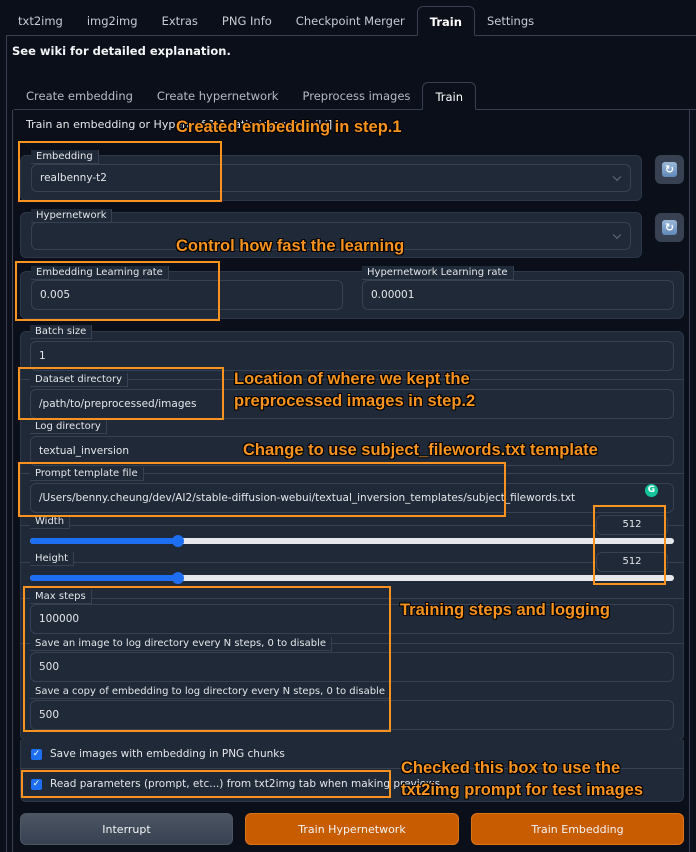 Image resolution: width=696 pixels, height=852 pixels. I want to click on hypernetwork-lr-input: 0.00001, so click(518, 295).